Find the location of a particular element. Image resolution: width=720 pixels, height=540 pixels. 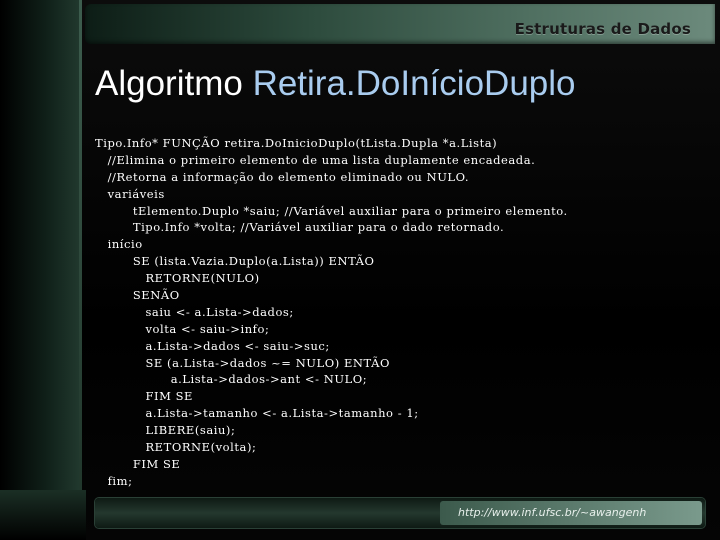

code-line: variáveis is located at coordinates (130, 193).